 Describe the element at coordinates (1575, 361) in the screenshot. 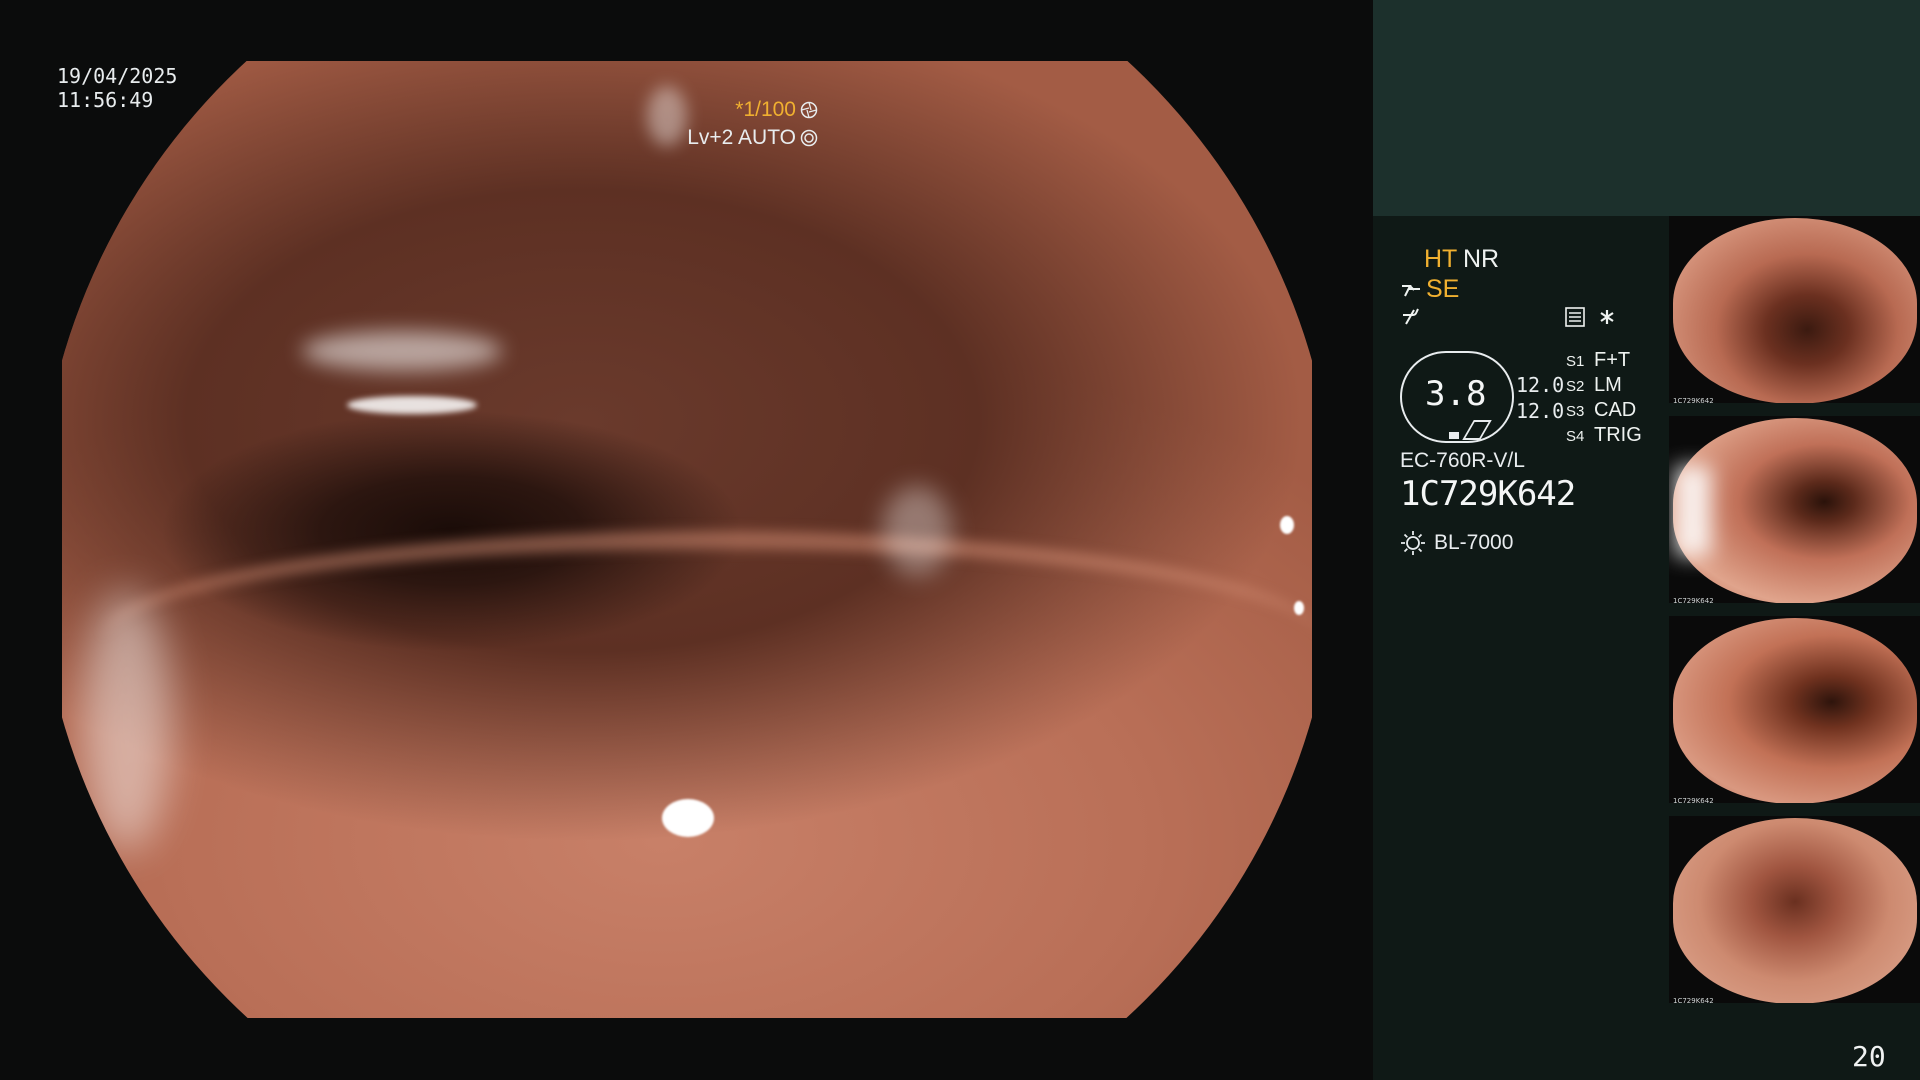

I see `switch-key: S1` at that location.